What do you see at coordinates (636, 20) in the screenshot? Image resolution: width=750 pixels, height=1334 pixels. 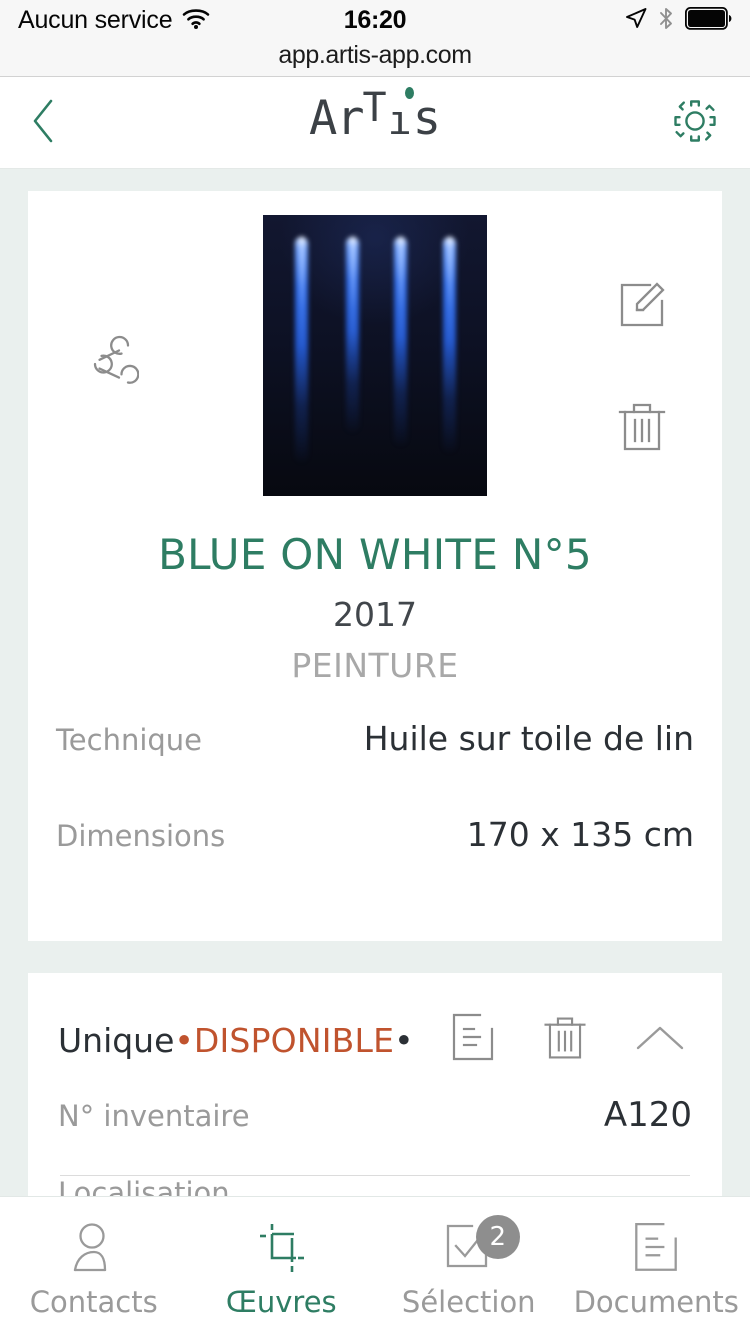 I see `location-arrow-icon` at bounding box center [636, 20].